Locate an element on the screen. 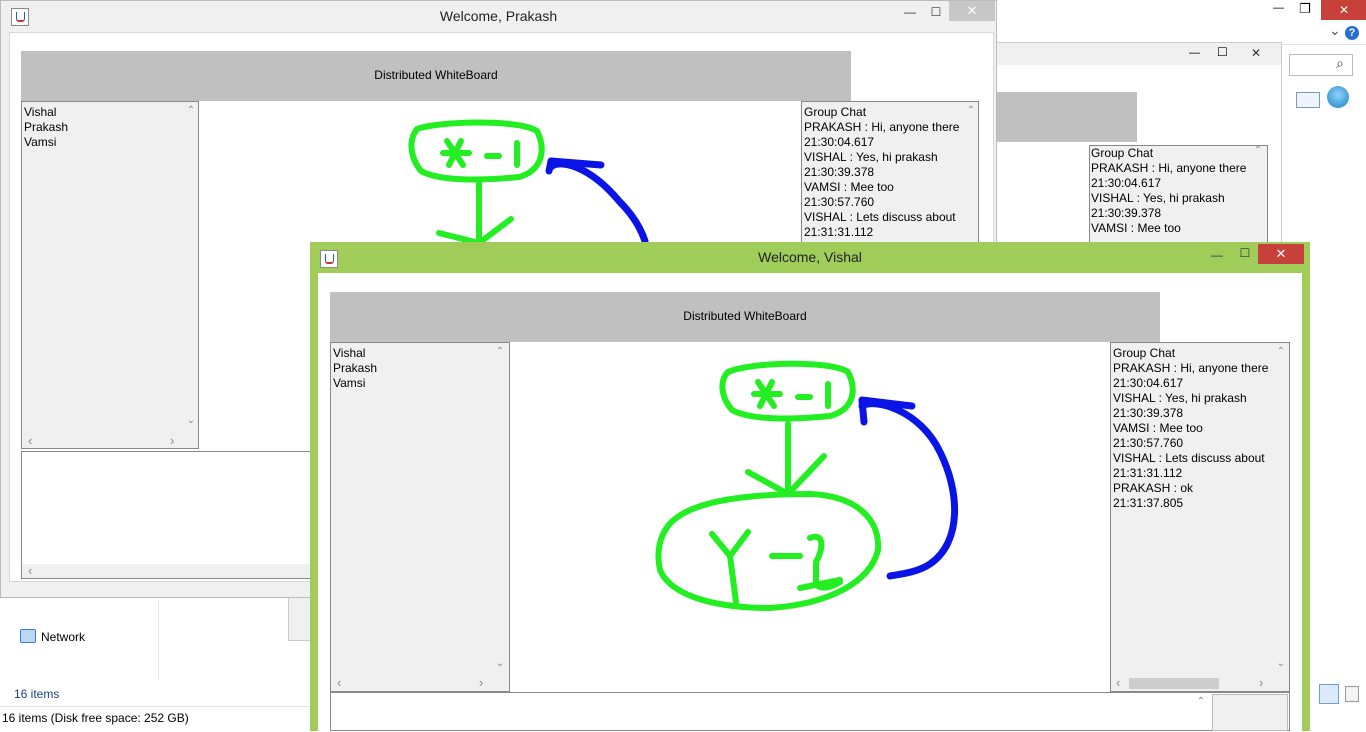 The image size is (1366, 732). window-title: Welcome, Prakash is located at coordinates (498, 16).